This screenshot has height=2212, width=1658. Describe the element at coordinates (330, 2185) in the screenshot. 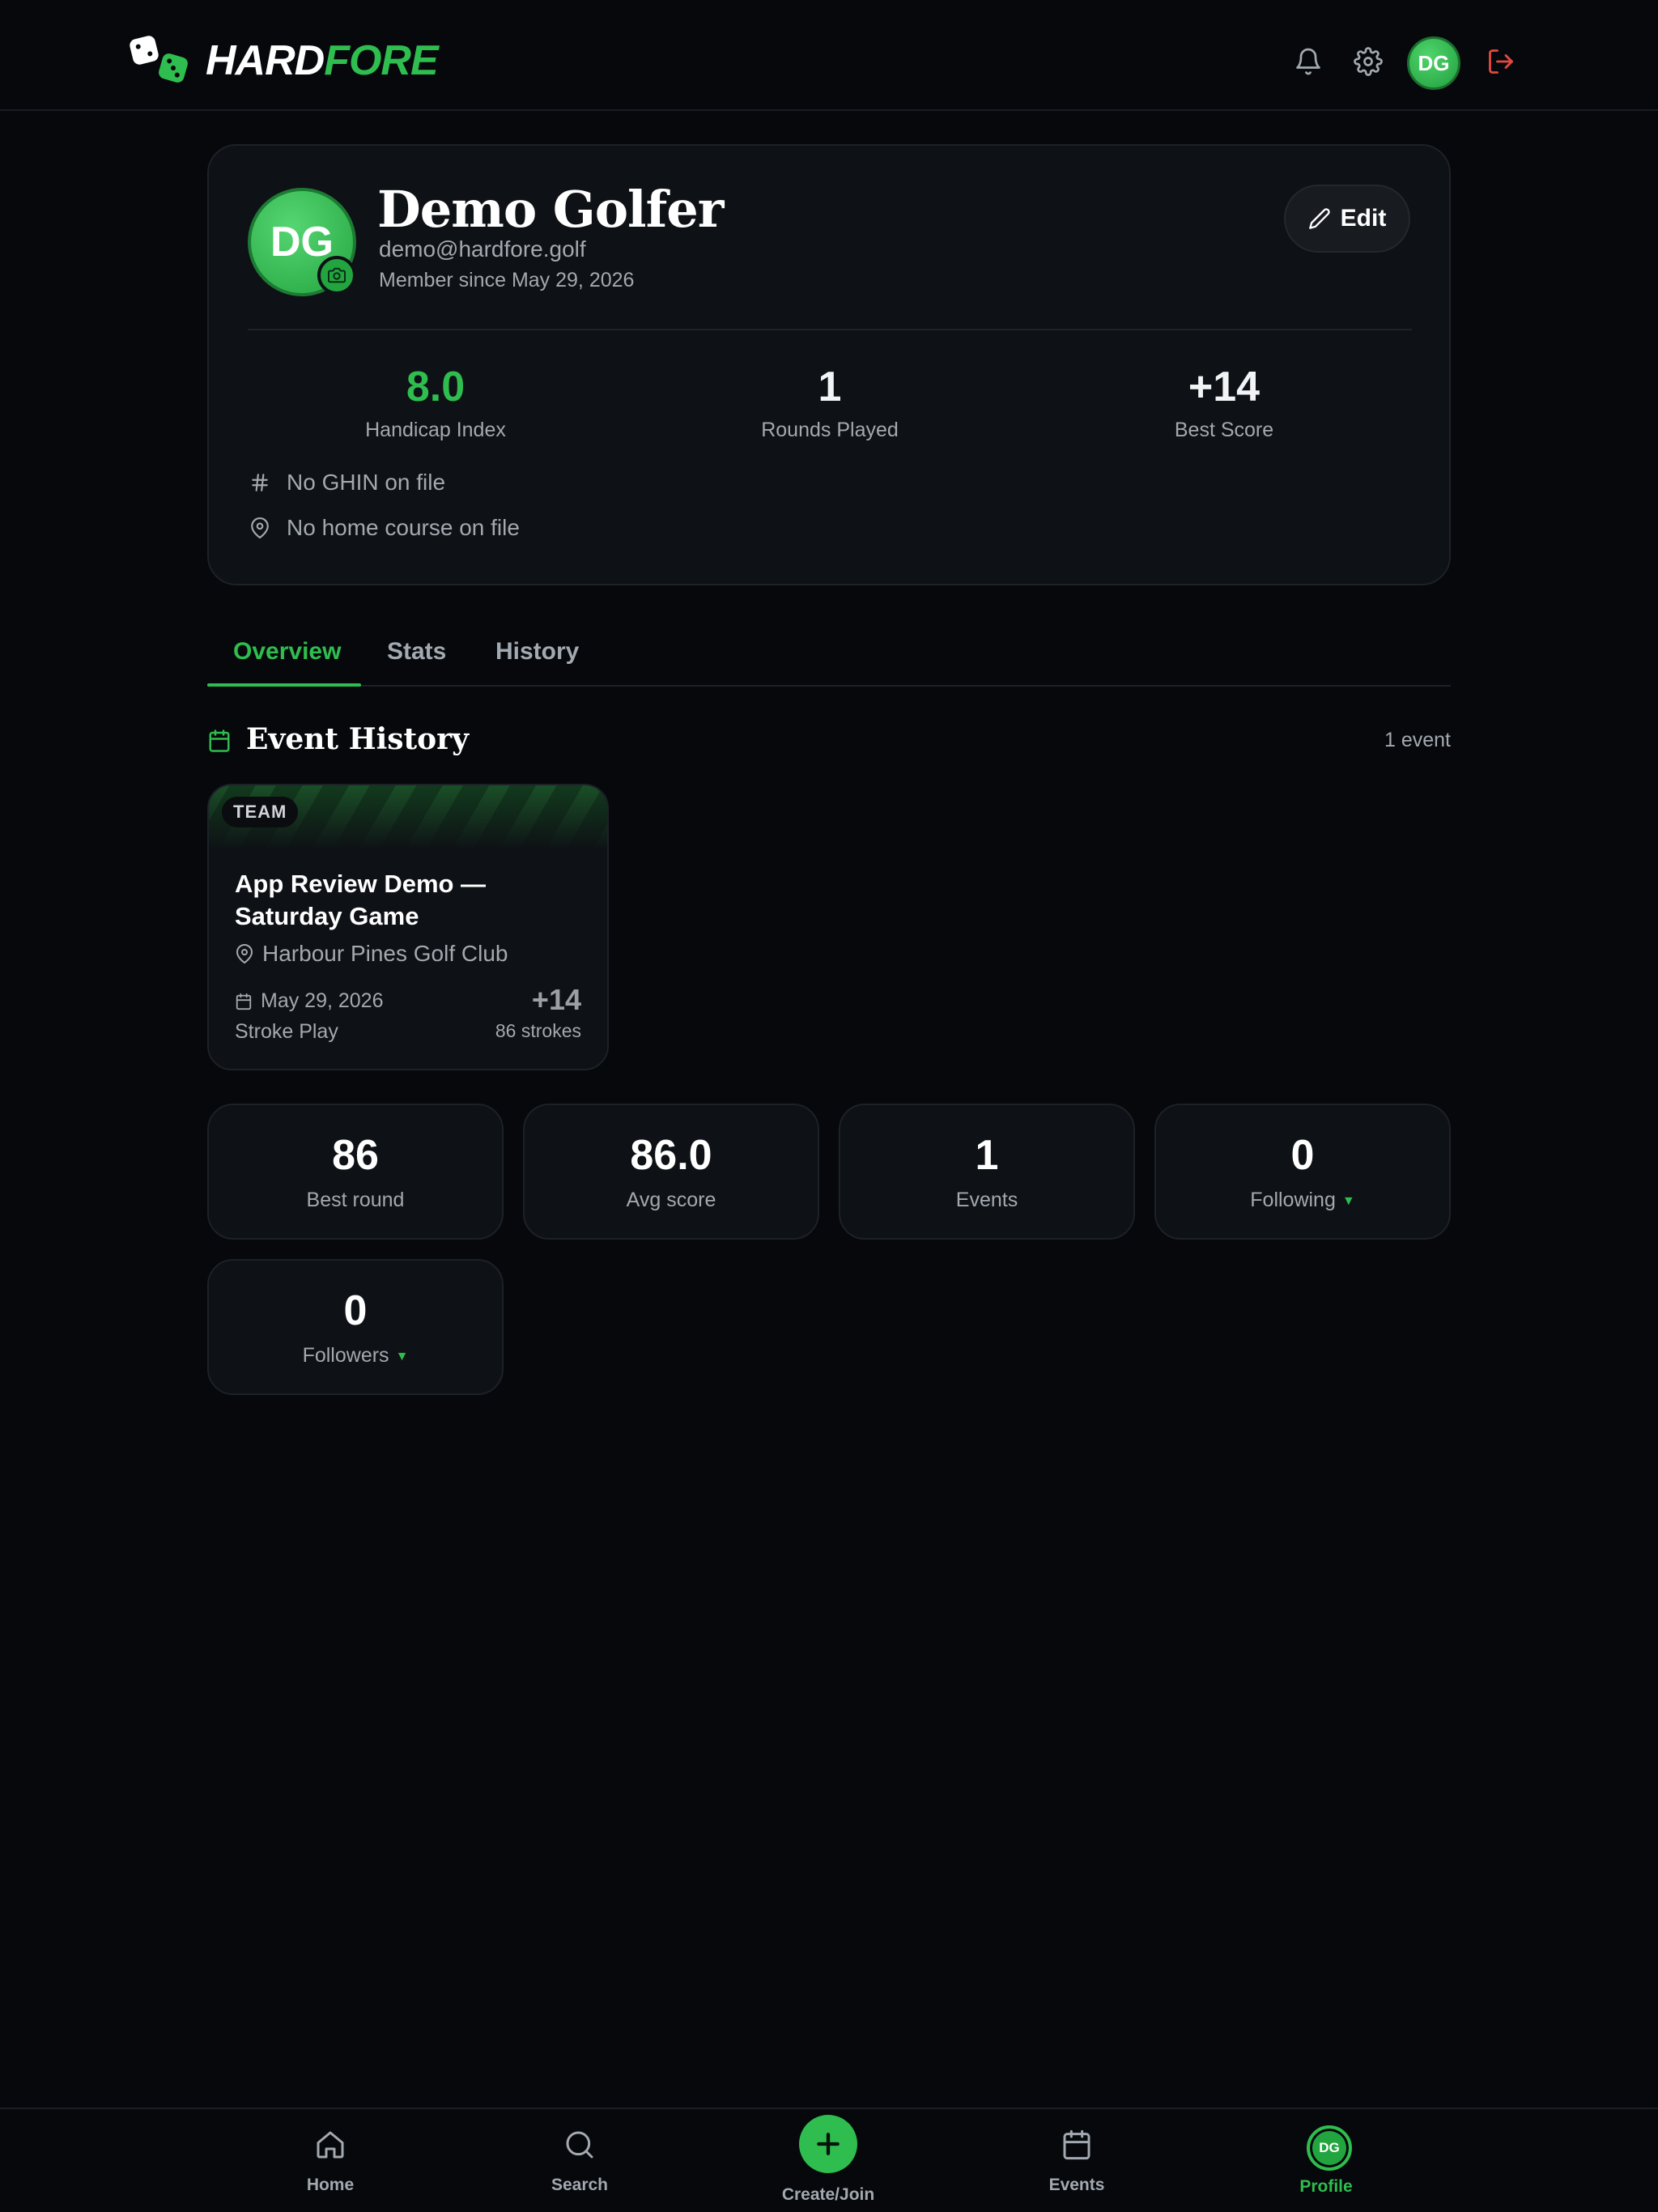

I see `nav-home-label: Home` at that location.